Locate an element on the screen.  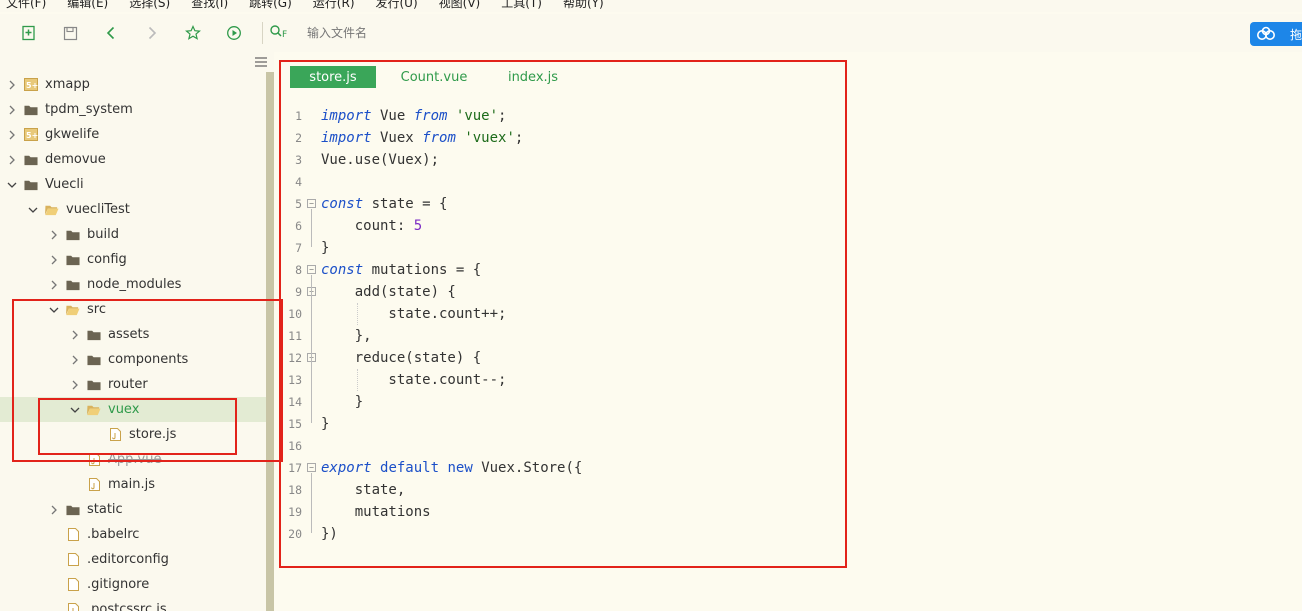
code-line: 13 state.count--; is located at coordinates (554, 380).